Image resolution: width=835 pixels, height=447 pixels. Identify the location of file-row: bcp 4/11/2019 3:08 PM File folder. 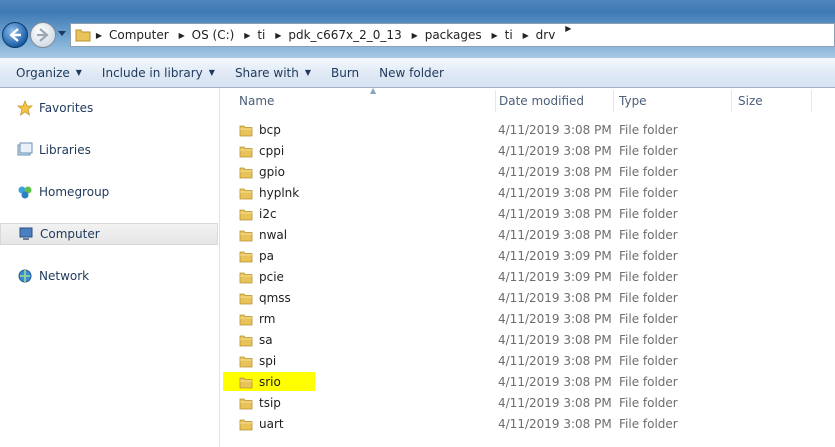
(528, 129).